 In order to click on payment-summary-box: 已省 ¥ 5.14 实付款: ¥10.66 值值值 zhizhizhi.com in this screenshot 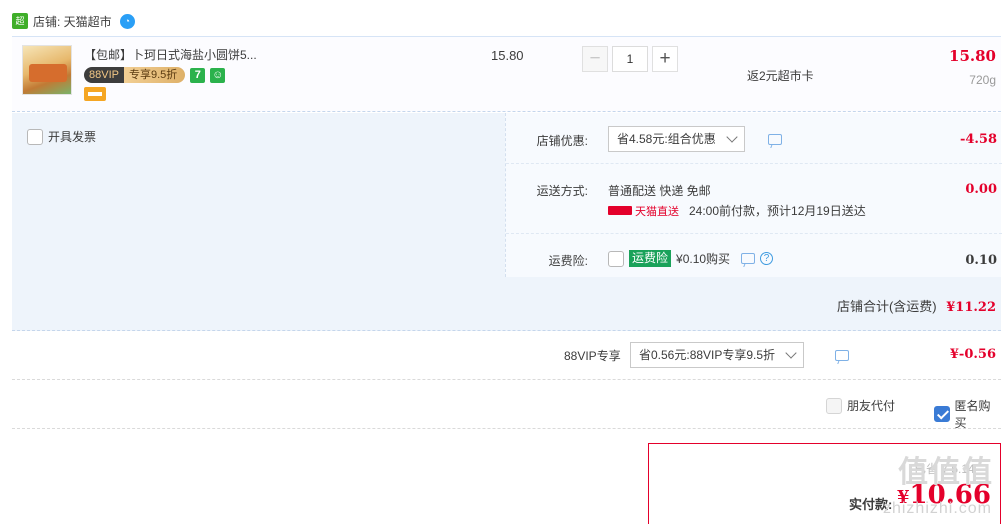, I will do `click(824, 483)`.